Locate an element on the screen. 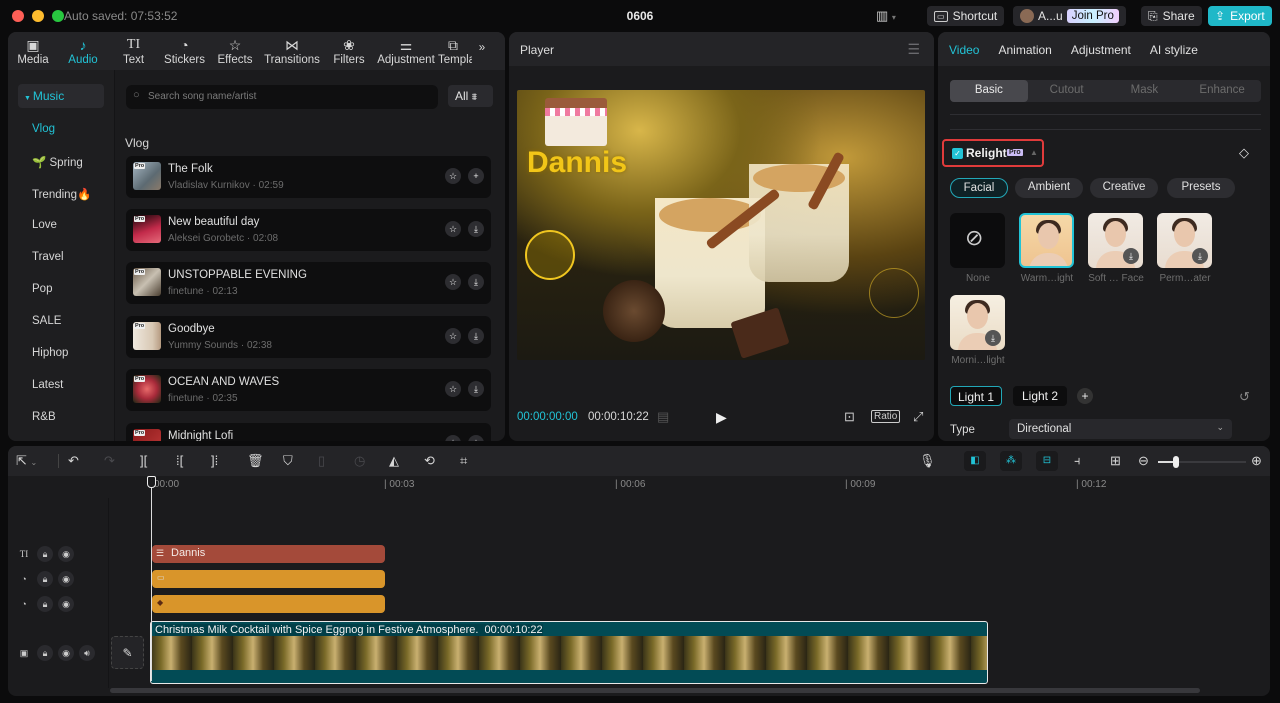 Image resolution: width=1280 pixels, height=703 pixels. collapse-caret-icon: ▲ is located at coordinates (1034, 152).